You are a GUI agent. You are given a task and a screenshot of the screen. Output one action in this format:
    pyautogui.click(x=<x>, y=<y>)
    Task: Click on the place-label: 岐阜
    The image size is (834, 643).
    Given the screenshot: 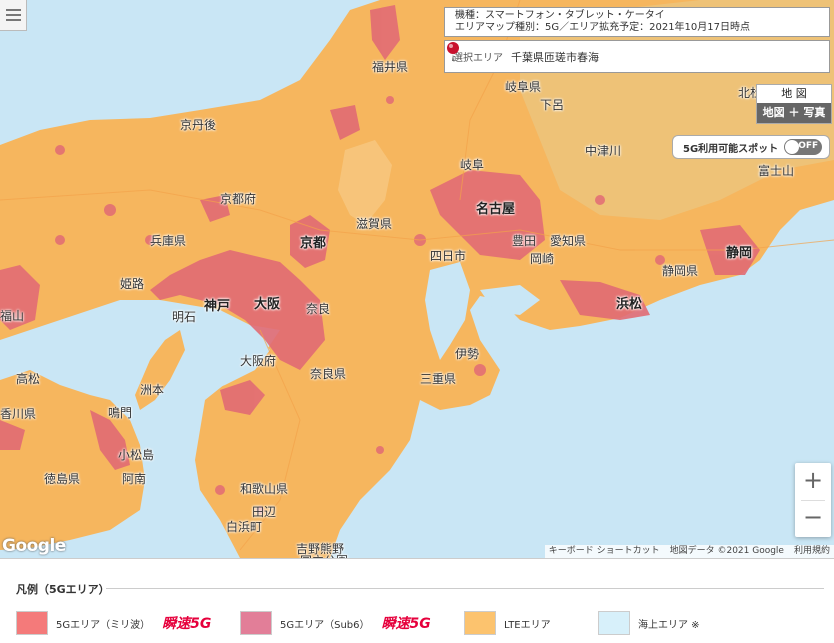 What is the action you would take?
    pyautogui.click(x=472, y=165)
    